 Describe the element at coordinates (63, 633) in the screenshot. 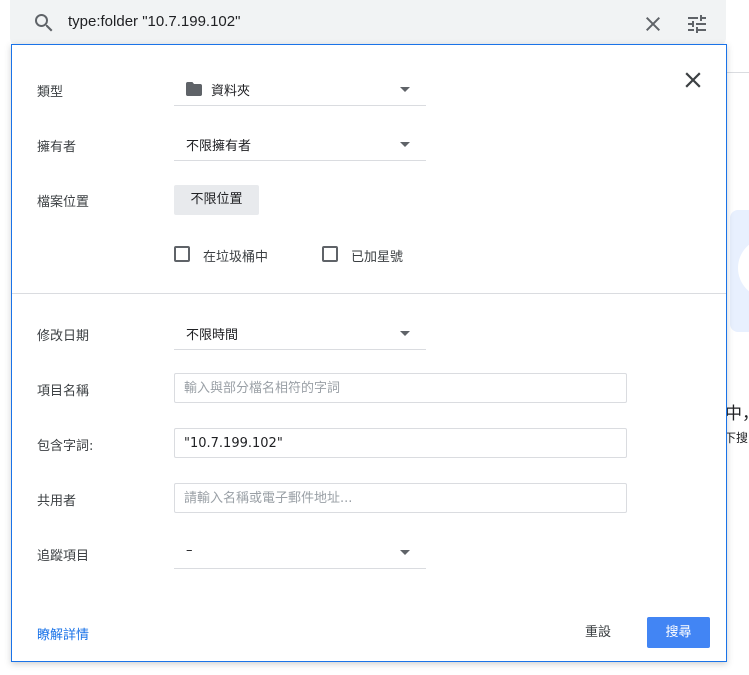

I see `learn-more-link: 瞭解詳情` at that location.